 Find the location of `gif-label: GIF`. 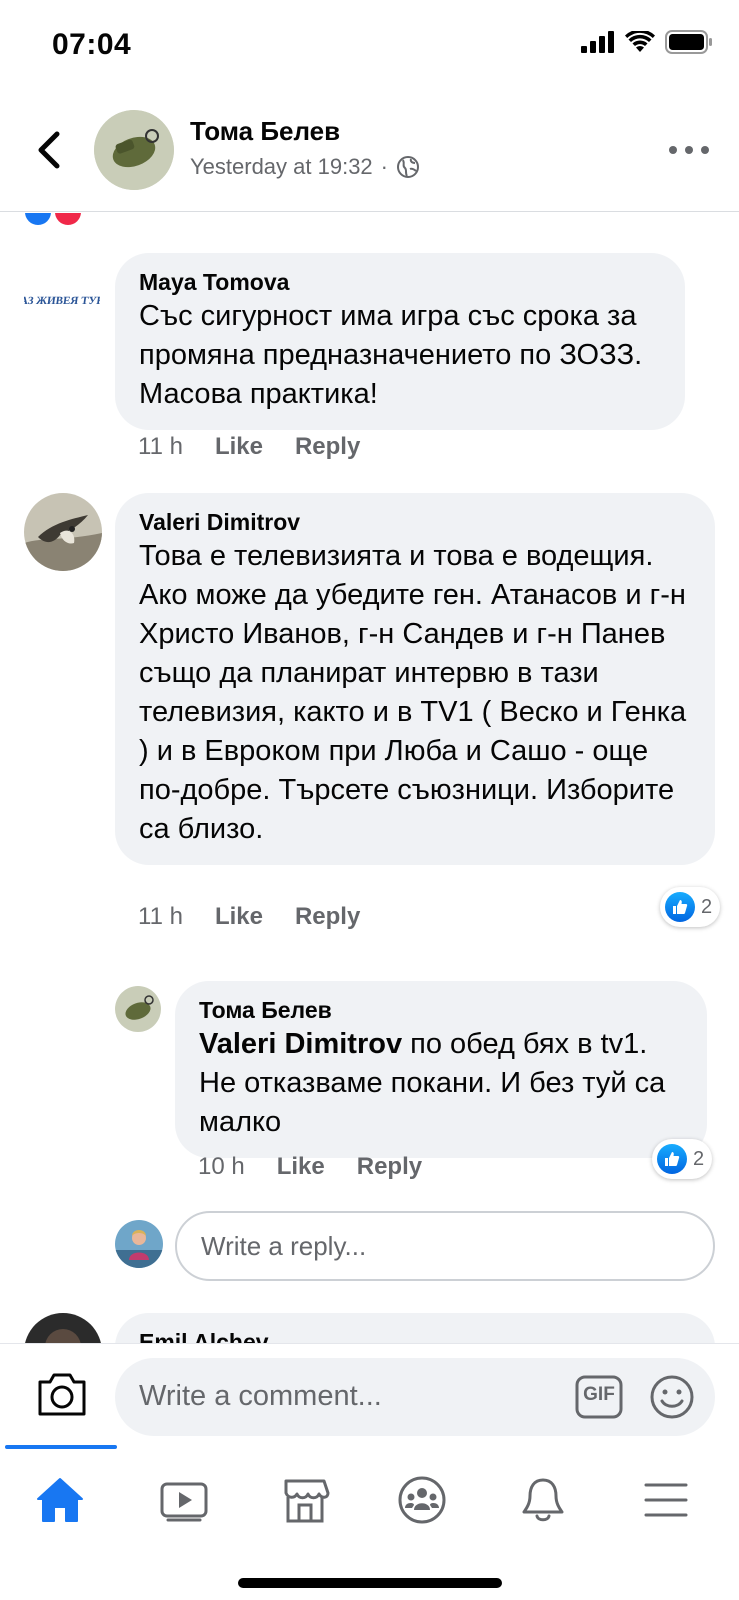

gif-label: GIF is located at coordinates (599, 1394).